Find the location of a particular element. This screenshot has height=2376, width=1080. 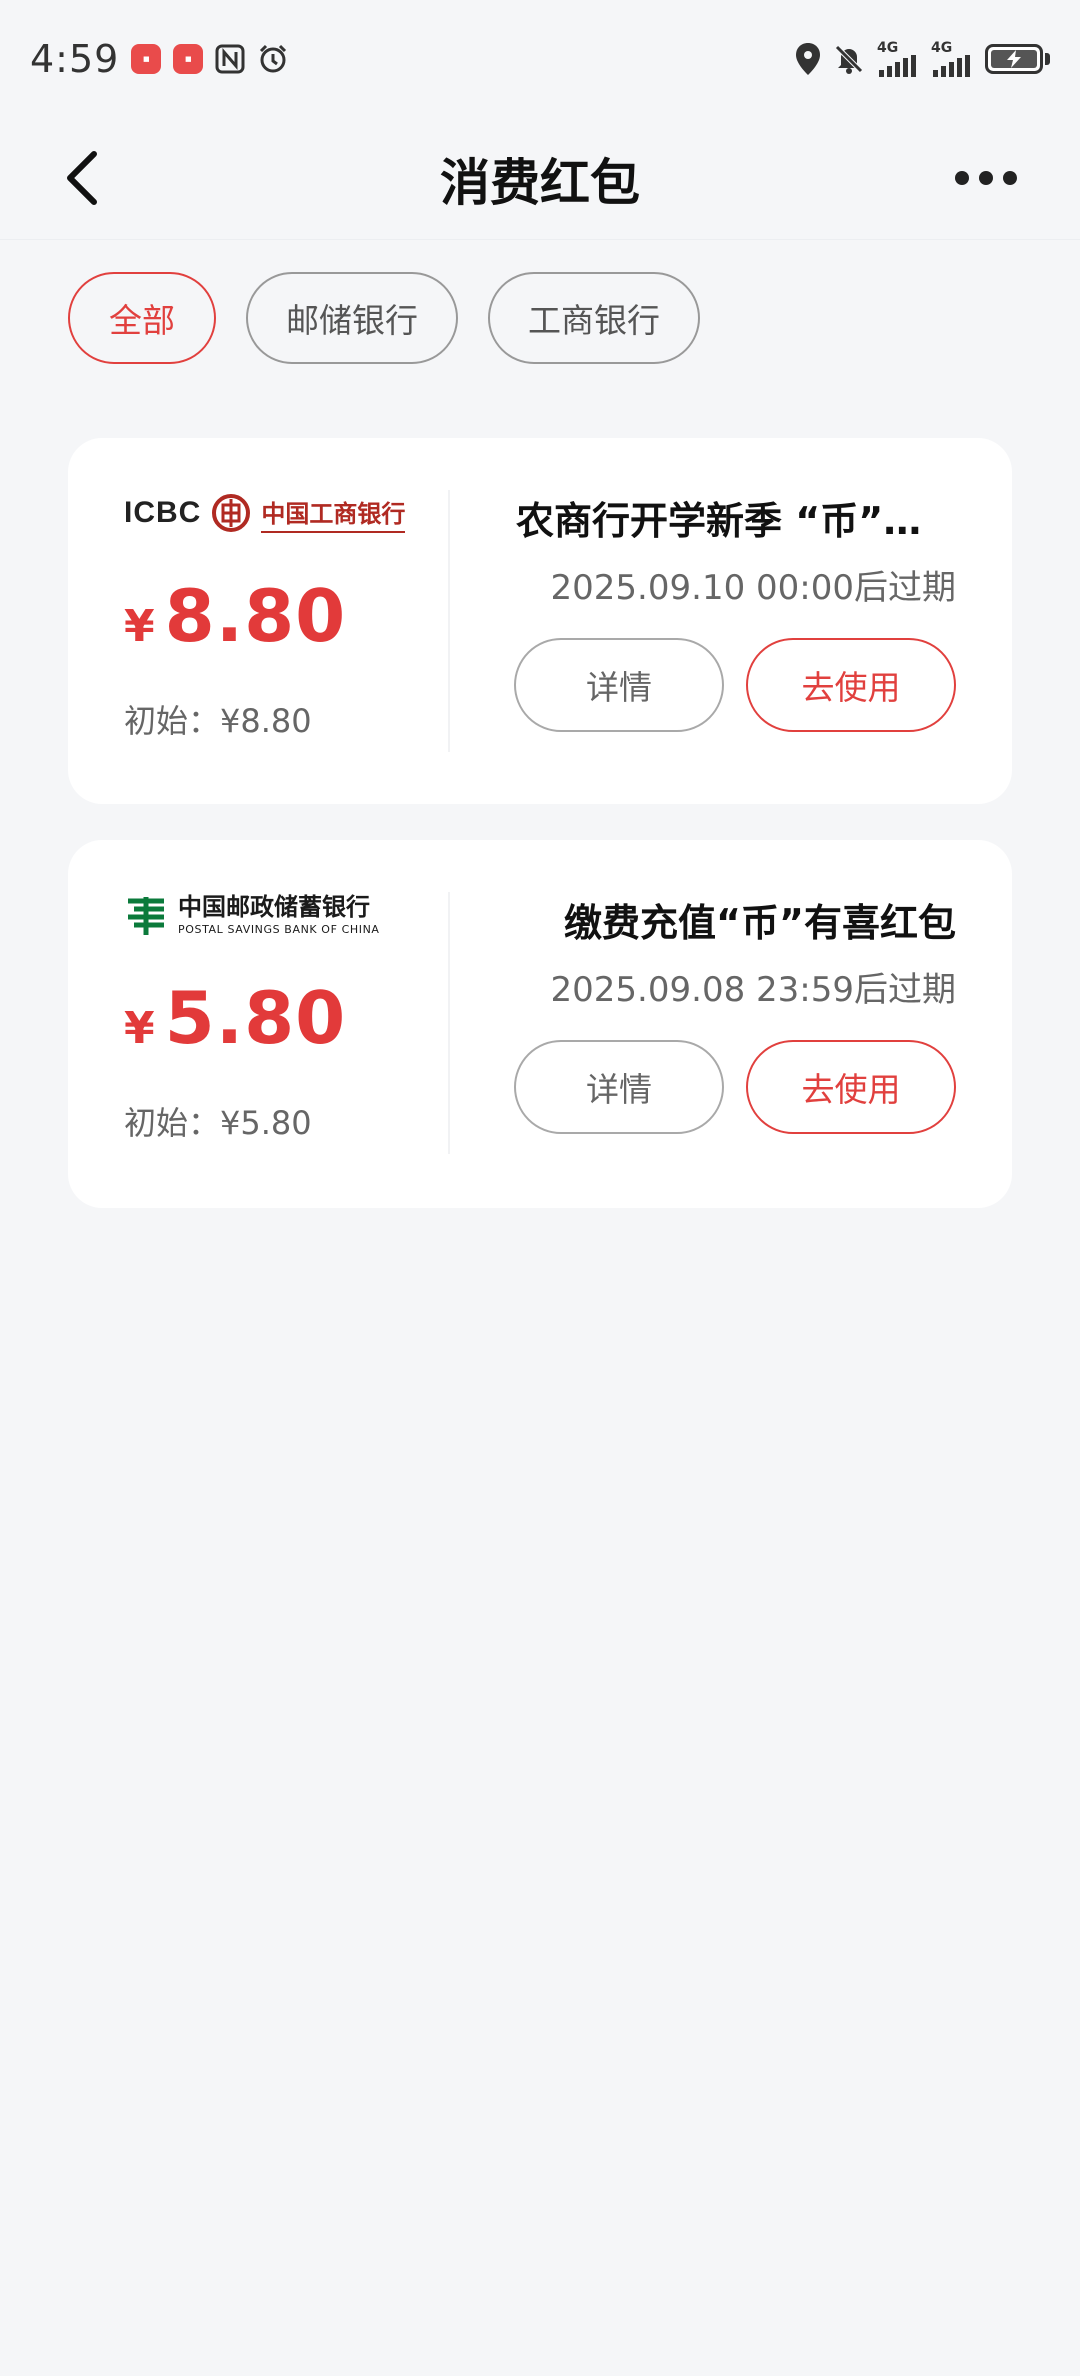

initial-amount: 初始：¥8.80 is located at coordinates (218, 721).